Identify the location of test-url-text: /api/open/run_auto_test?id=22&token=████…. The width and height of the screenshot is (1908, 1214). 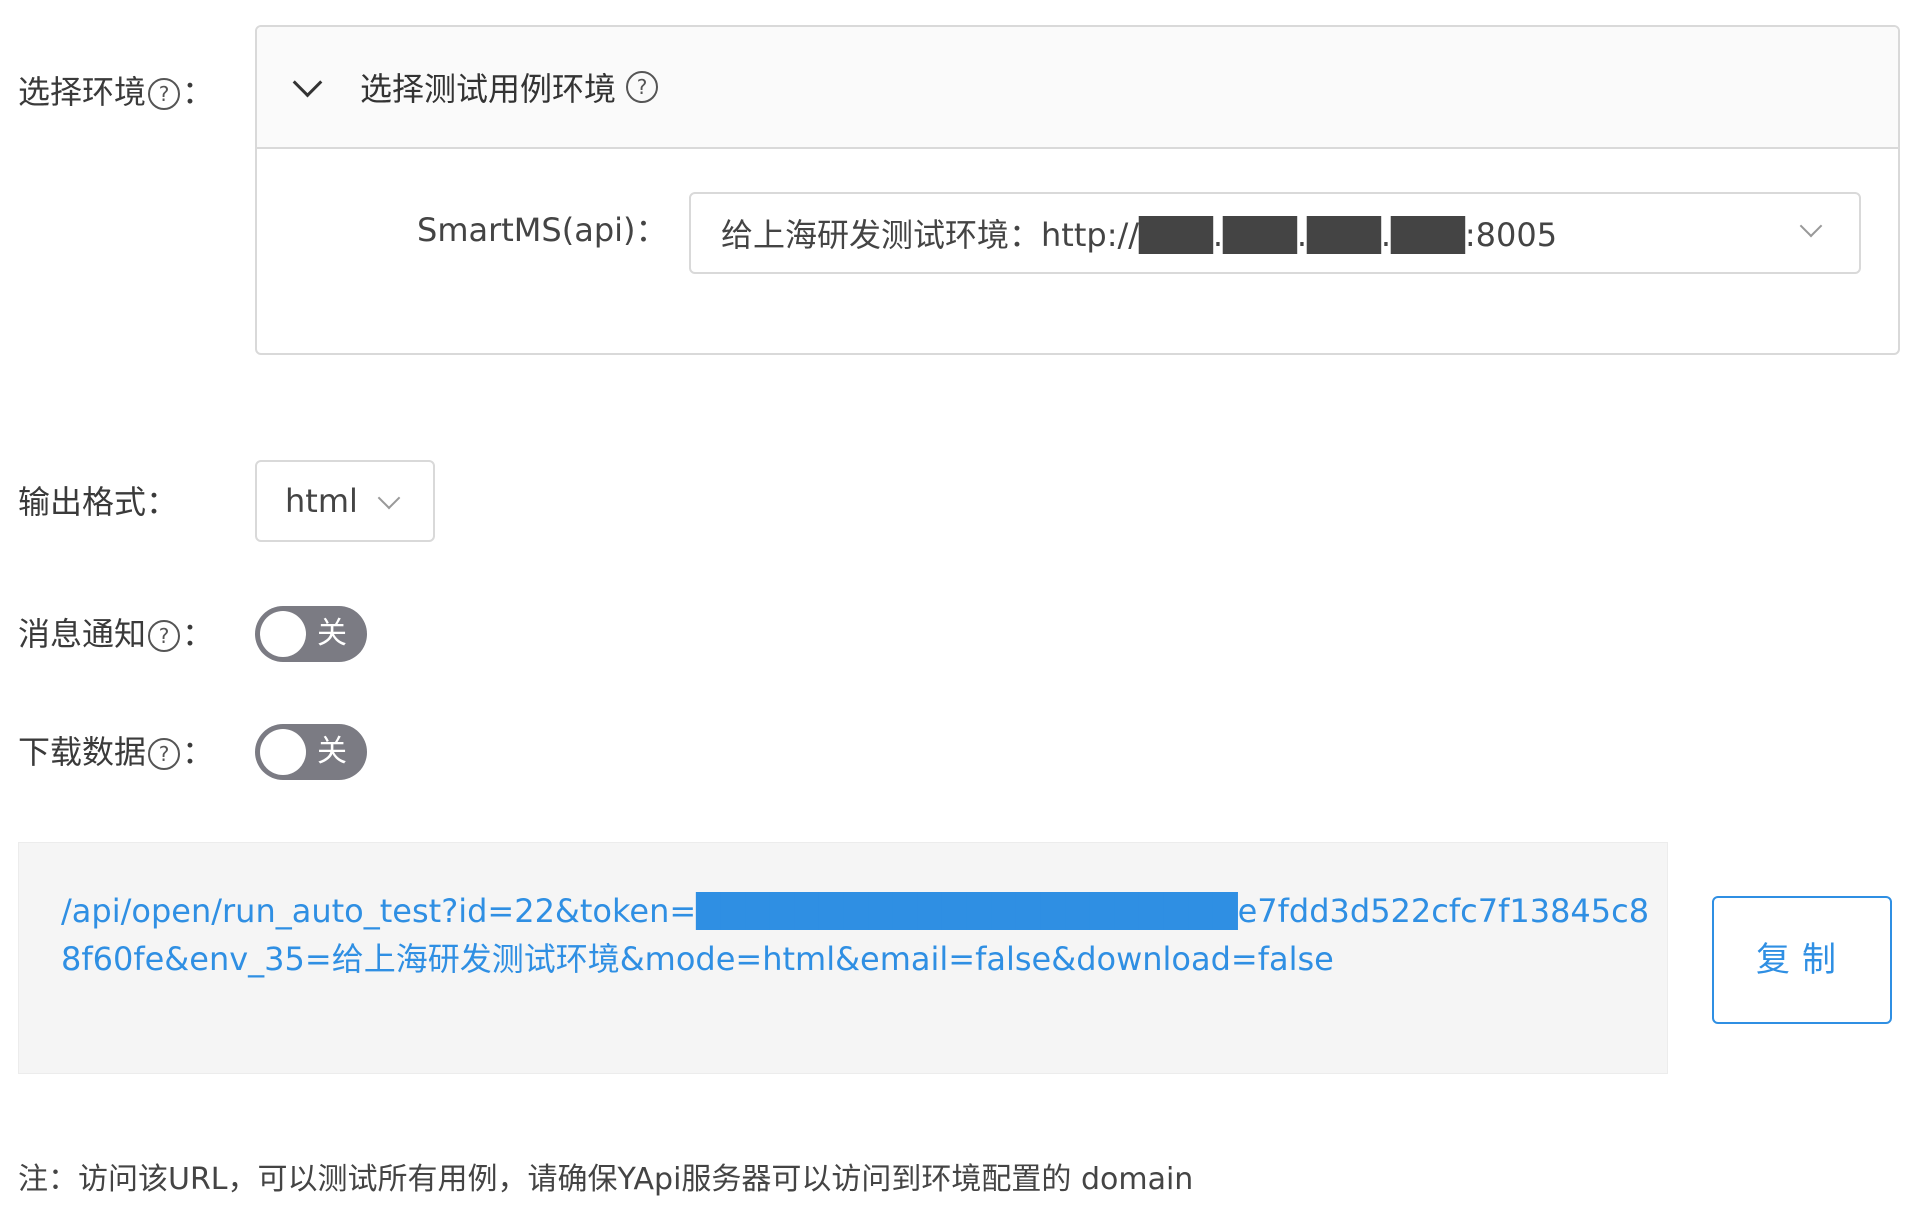
(856, 935).